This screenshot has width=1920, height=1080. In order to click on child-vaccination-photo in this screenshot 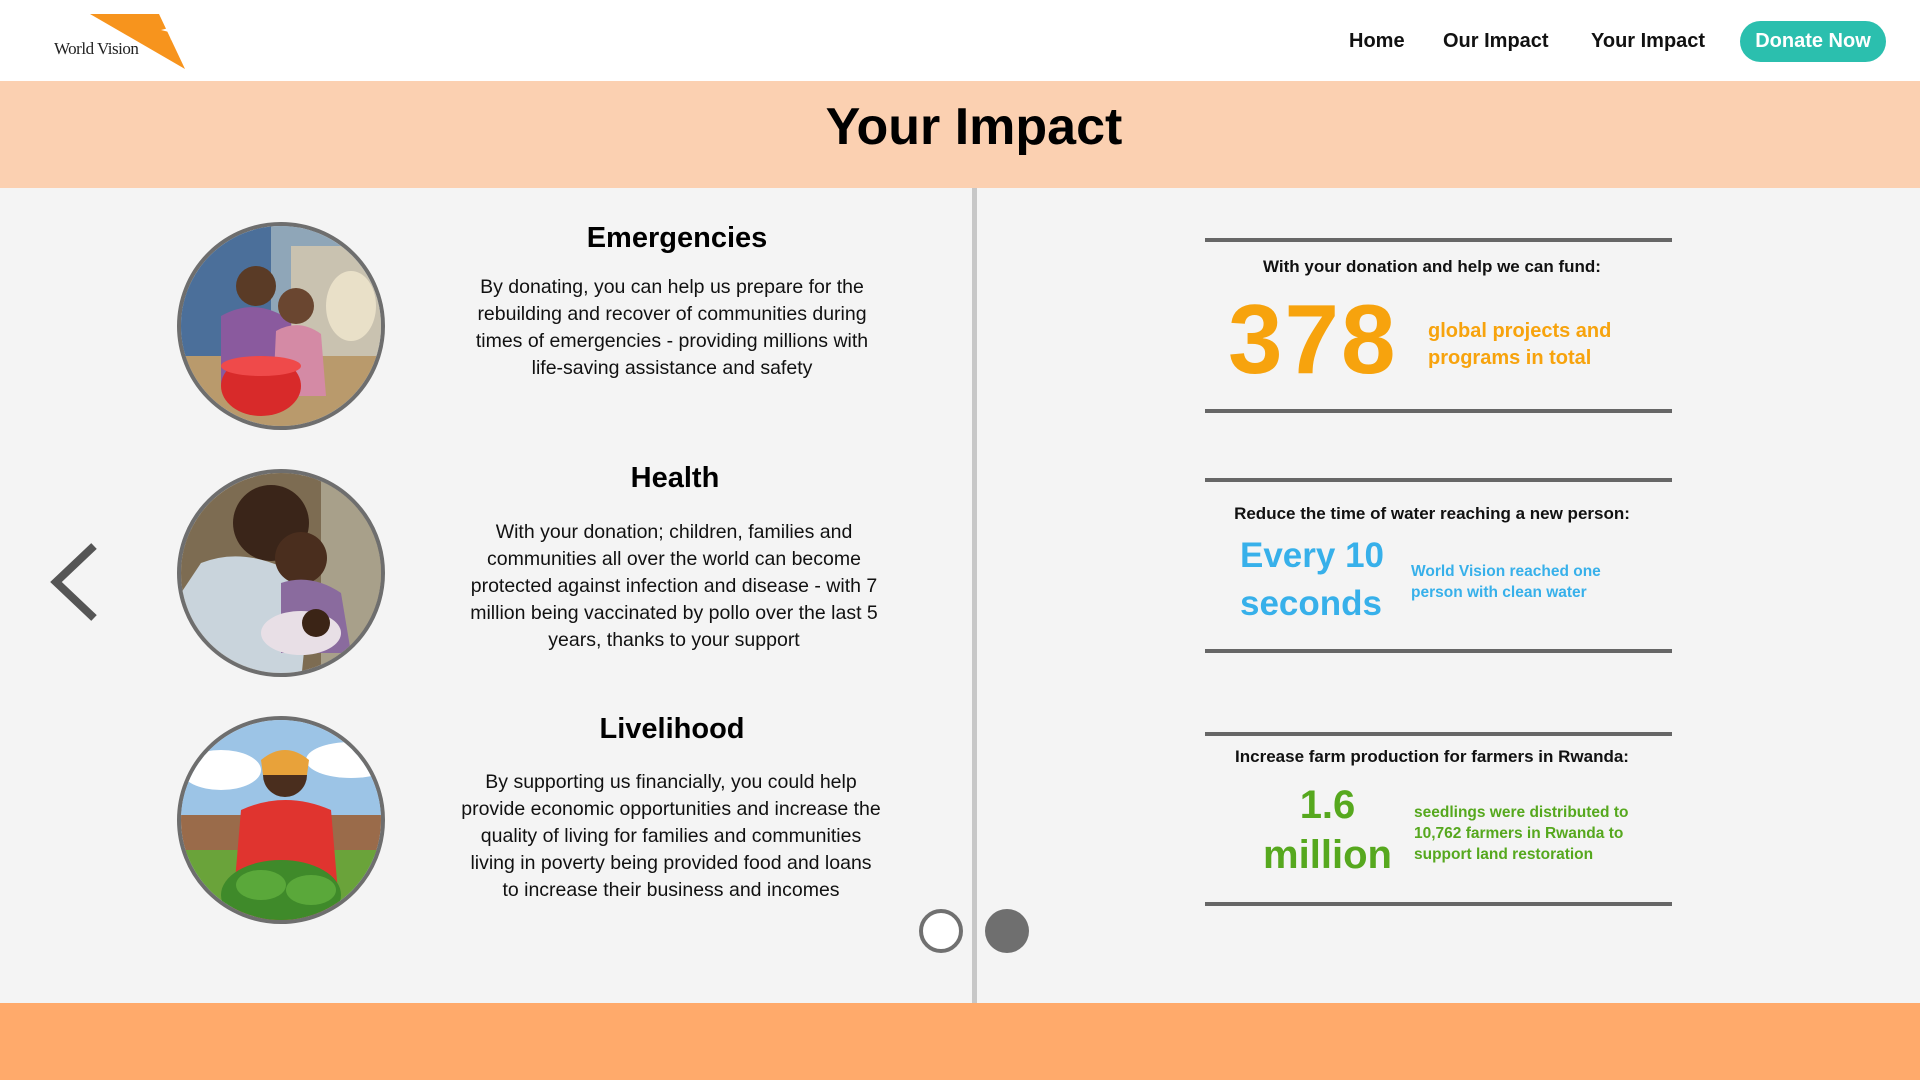, I will do `click(281, 573)`.